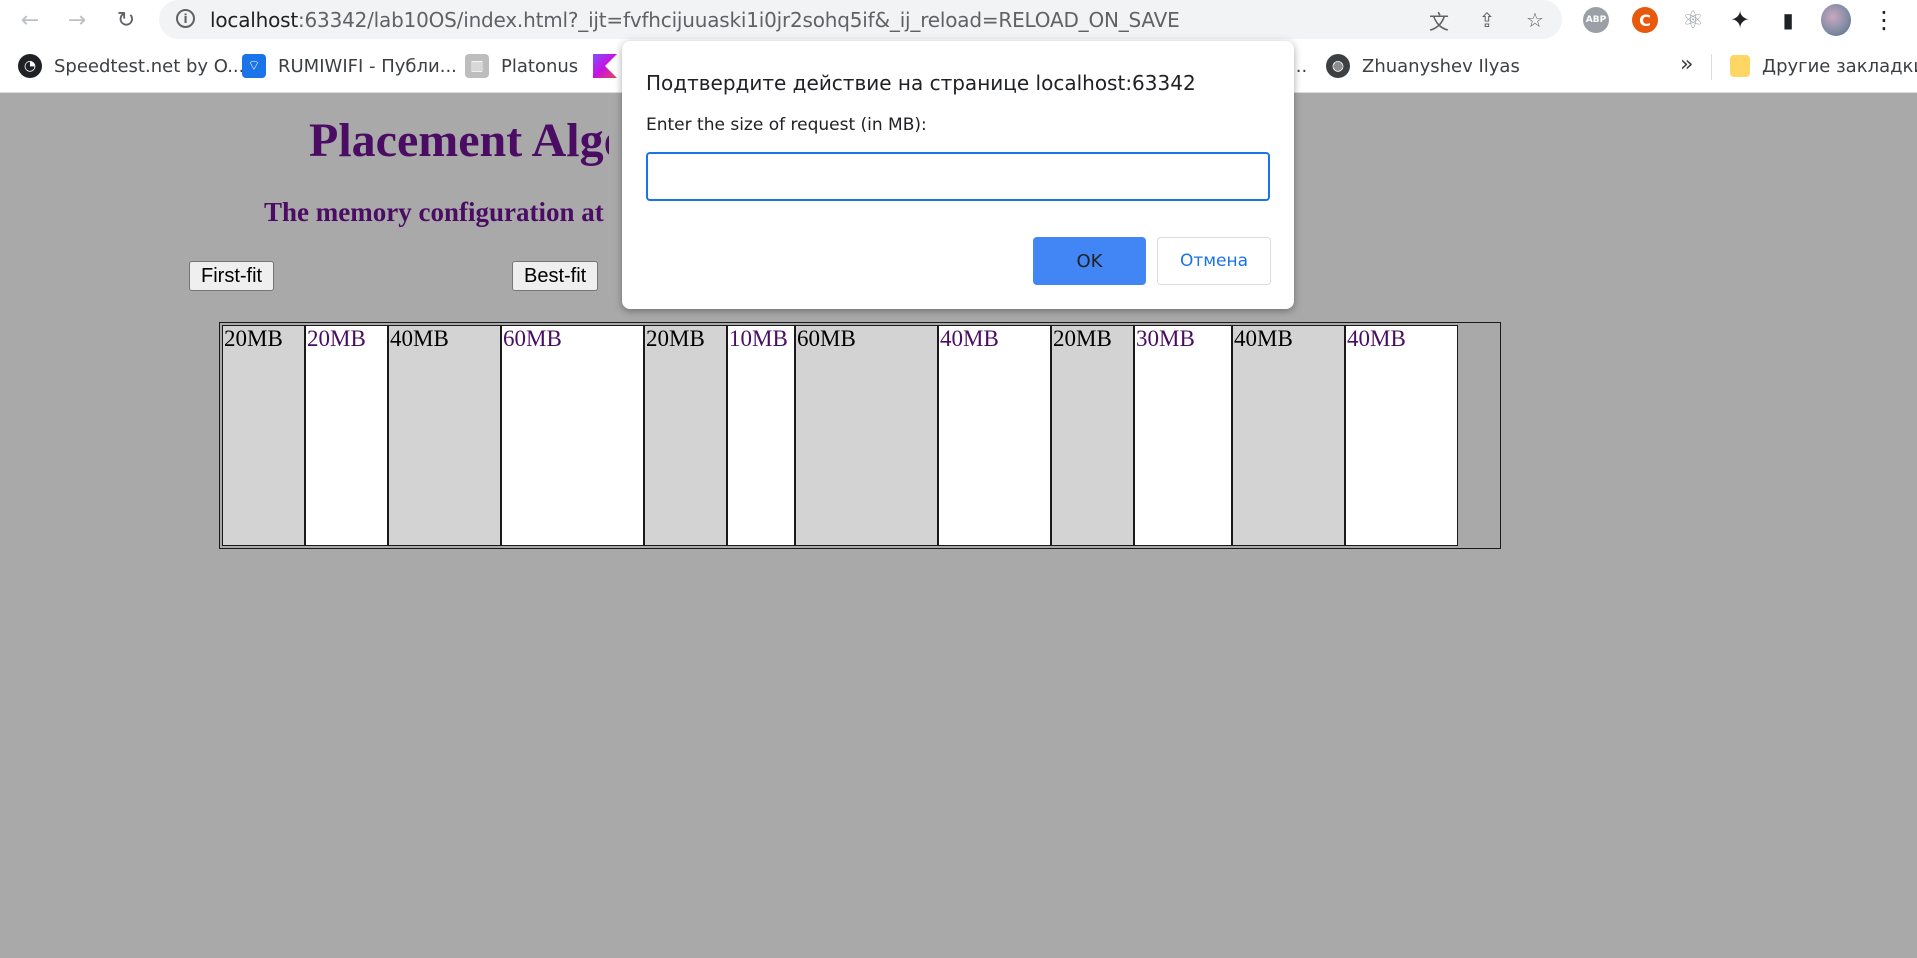 This screenshot has height=958, width=1917. Describe the element at coordinates (1686, 64) in the screenshot. I see `more-bookmarks-icon: »` at that location.